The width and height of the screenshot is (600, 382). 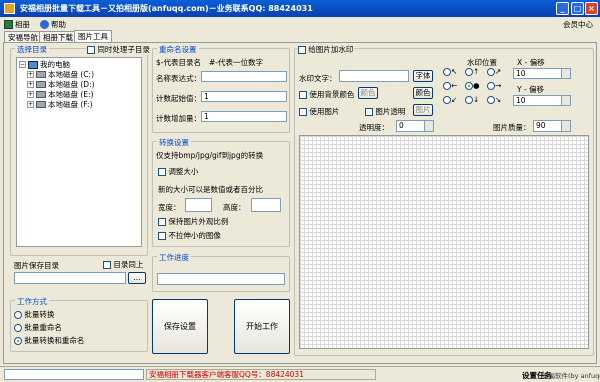 What do you see at coordinates (447, 72) in the screenshot?
I see `radio-top-left` at bounding box center [447, 72].